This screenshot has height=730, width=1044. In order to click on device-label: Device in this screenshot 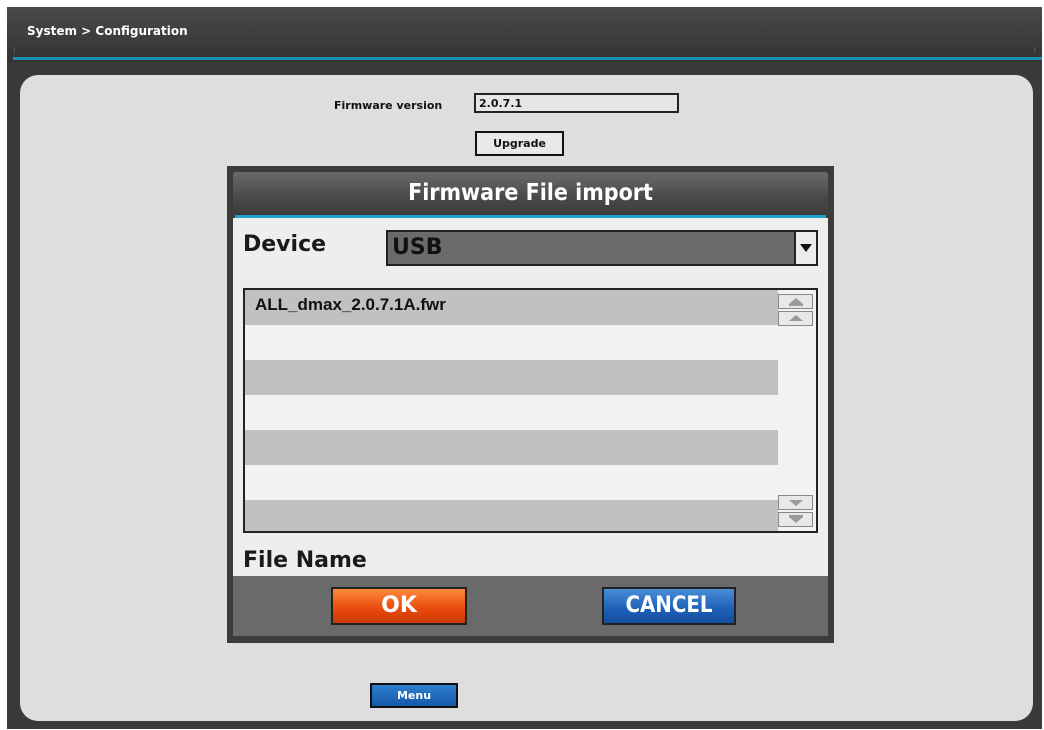, I will do `click(285, 244)`.